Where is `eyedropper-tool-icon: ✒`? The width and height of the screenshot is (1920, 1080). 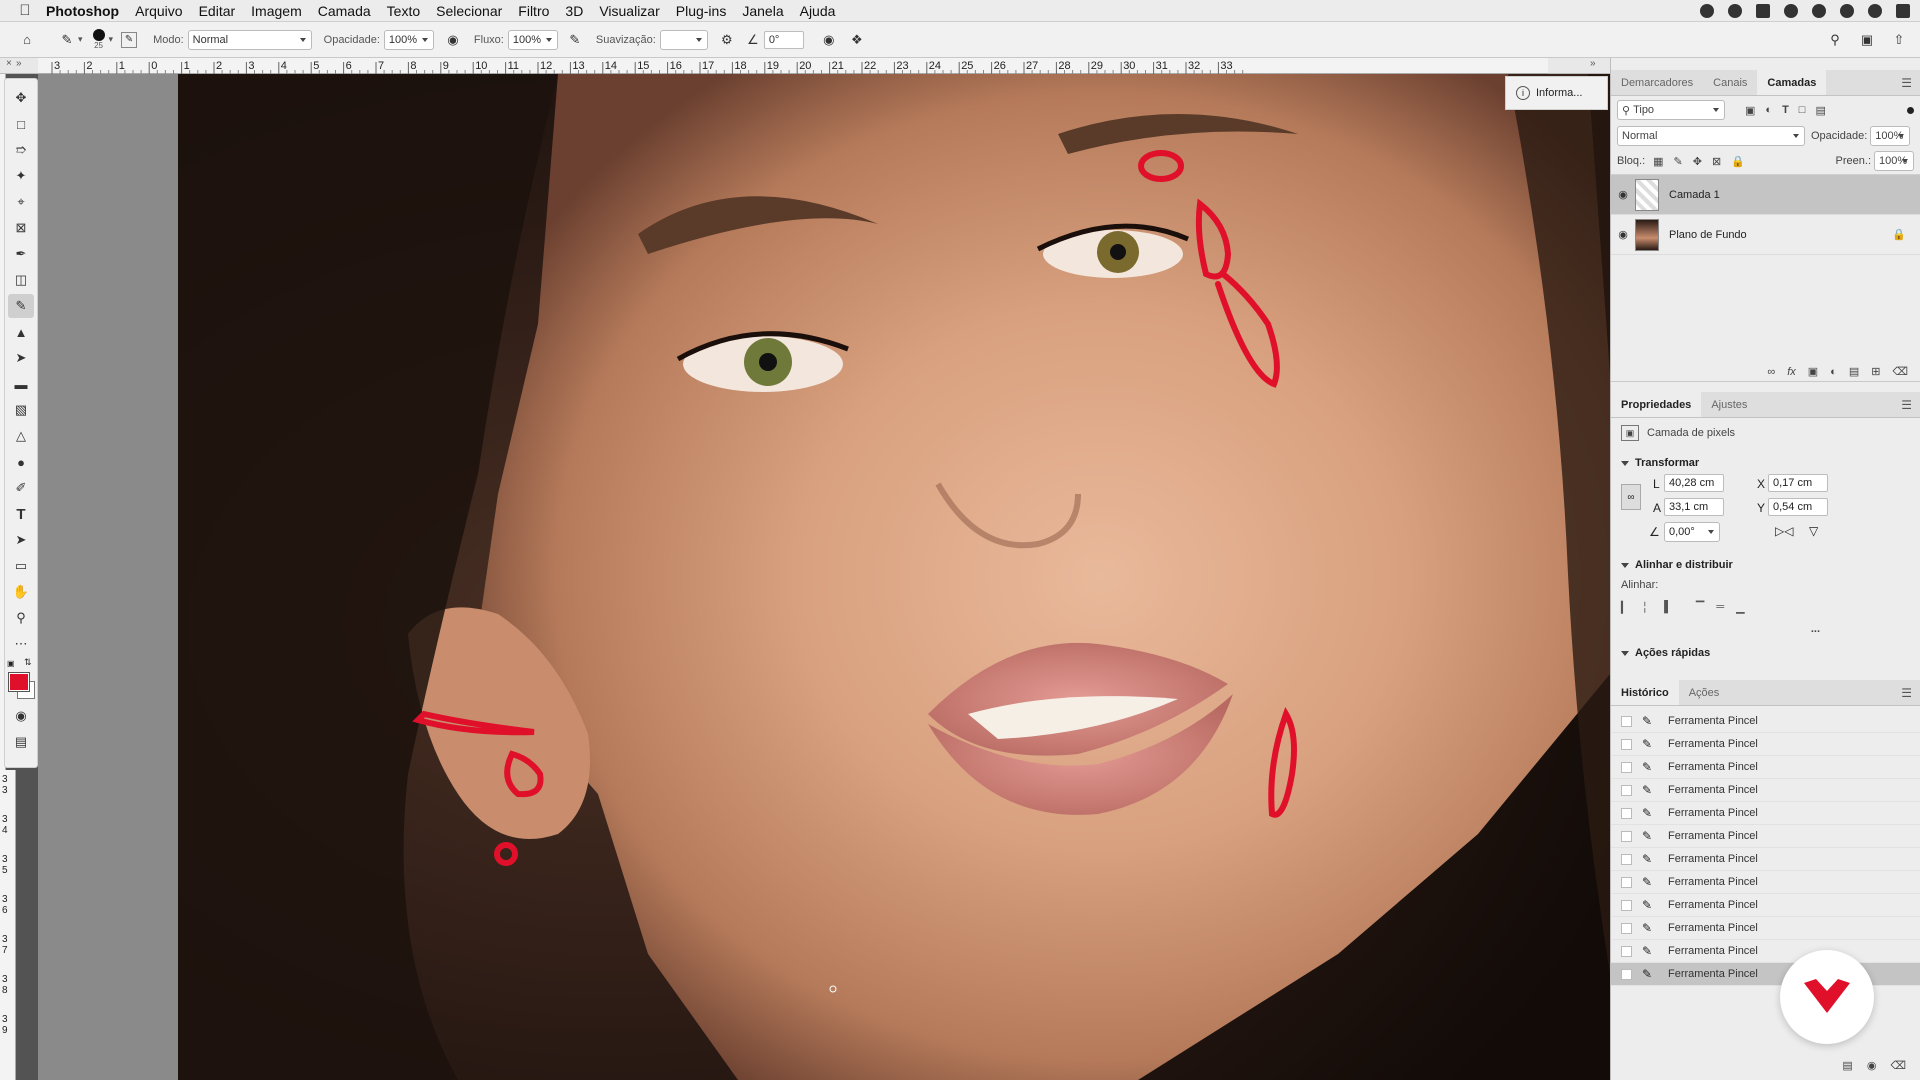
eyedropper-tool-icon: ✒ is located at coordinates (21, 254).